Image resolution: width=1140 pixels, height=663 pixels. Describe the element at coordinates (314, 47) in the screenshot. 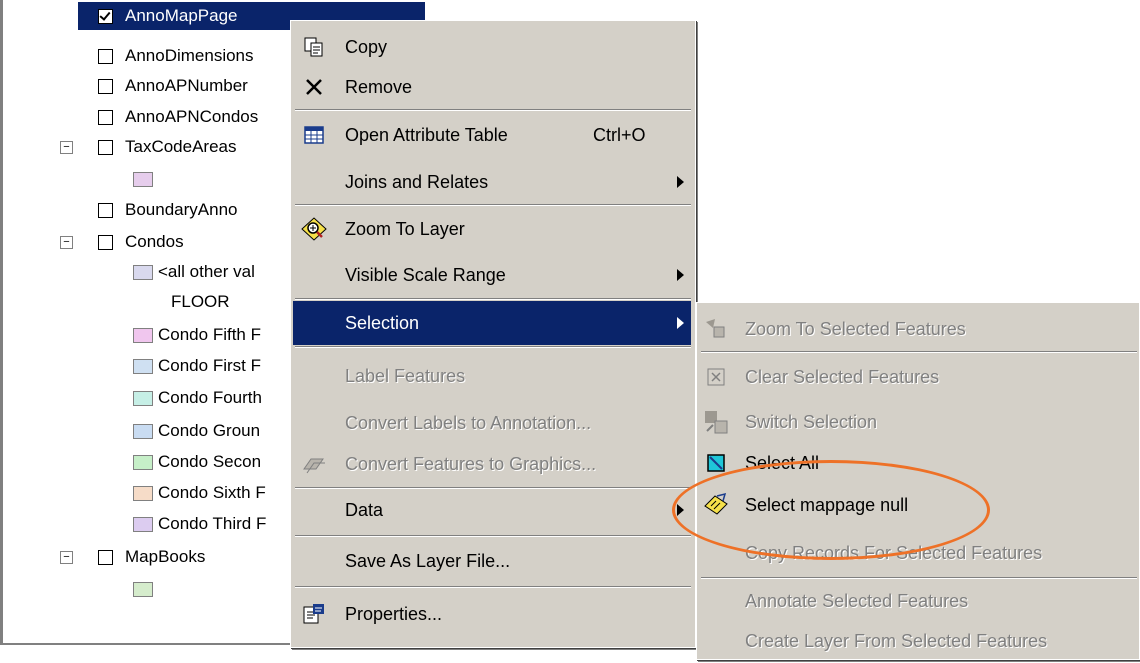

I see `copy-icon` at that location.